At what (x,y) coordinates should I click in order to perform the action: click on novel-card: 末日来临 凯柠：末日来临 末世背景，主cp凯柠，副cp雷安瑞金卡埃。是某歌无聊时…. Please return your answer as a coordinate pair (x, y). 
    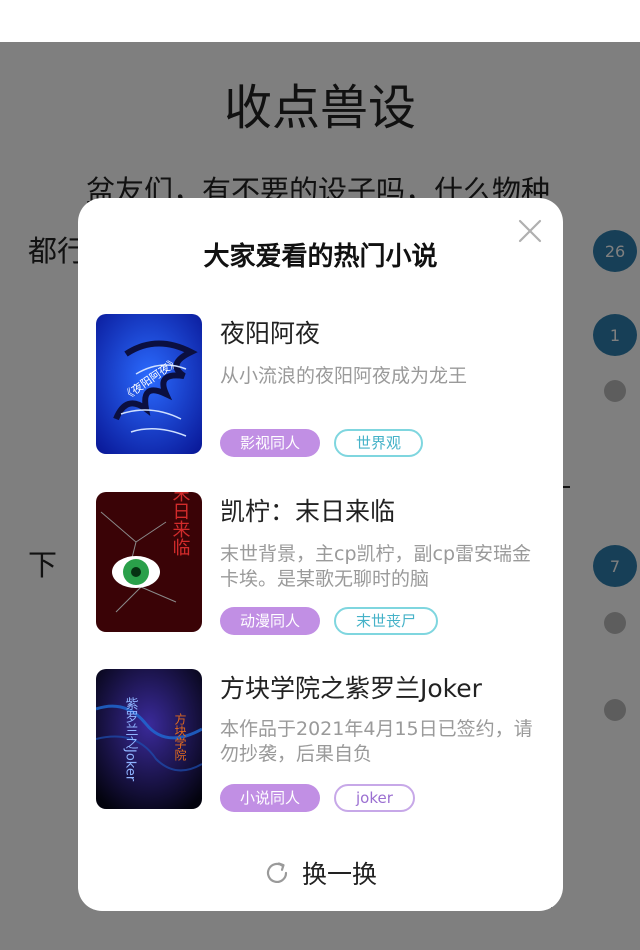
    Looking at the image, I should click on (321, 563).